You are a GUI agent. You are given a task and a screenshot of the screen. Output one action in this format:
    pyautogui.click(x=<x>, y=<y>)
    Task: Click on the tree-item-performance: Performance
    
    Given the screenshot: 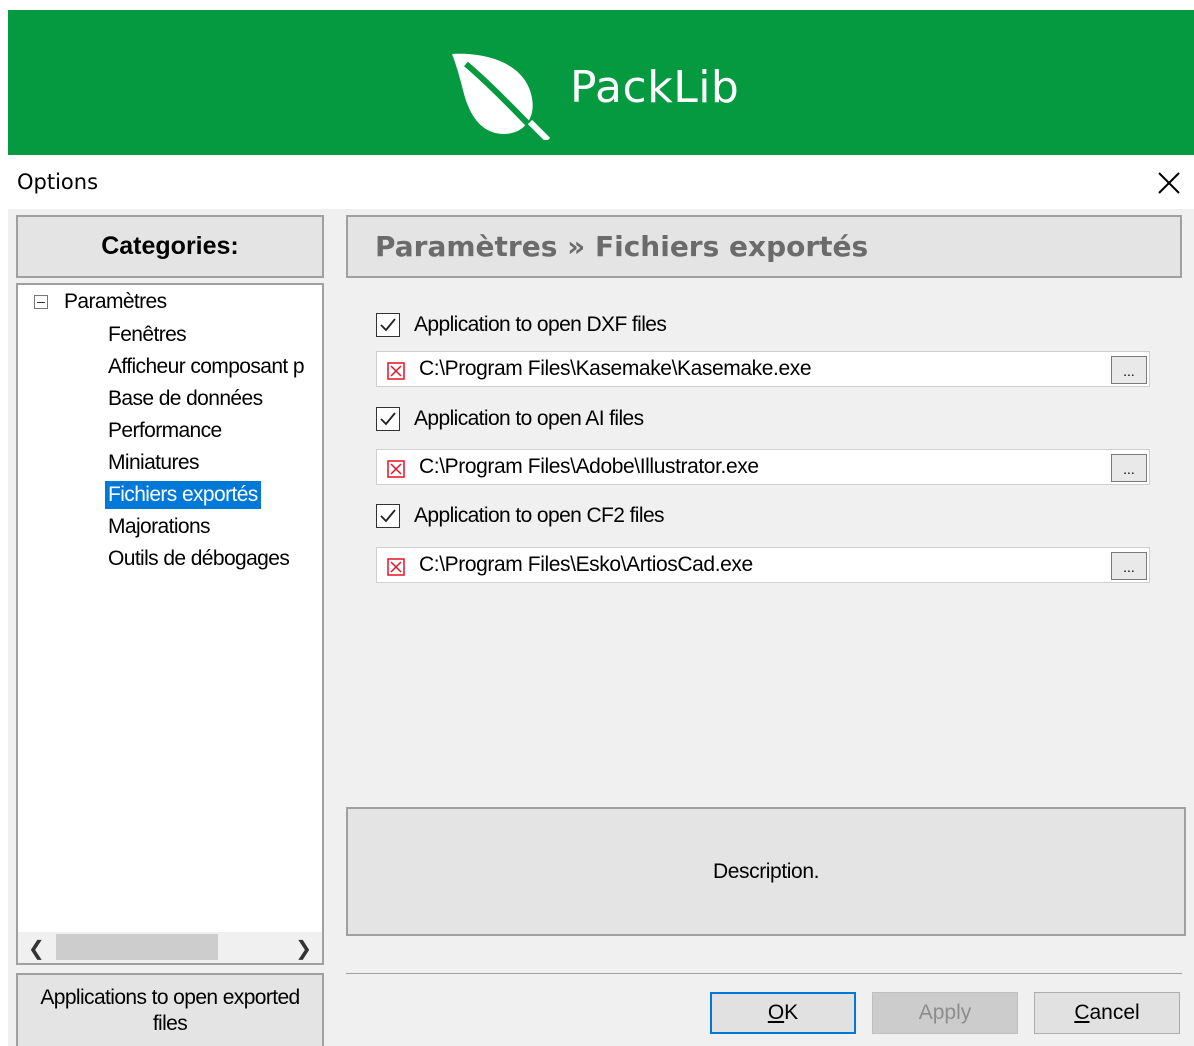 What is the action you would take?
    pyautogui.click(x=165, y=431)
    